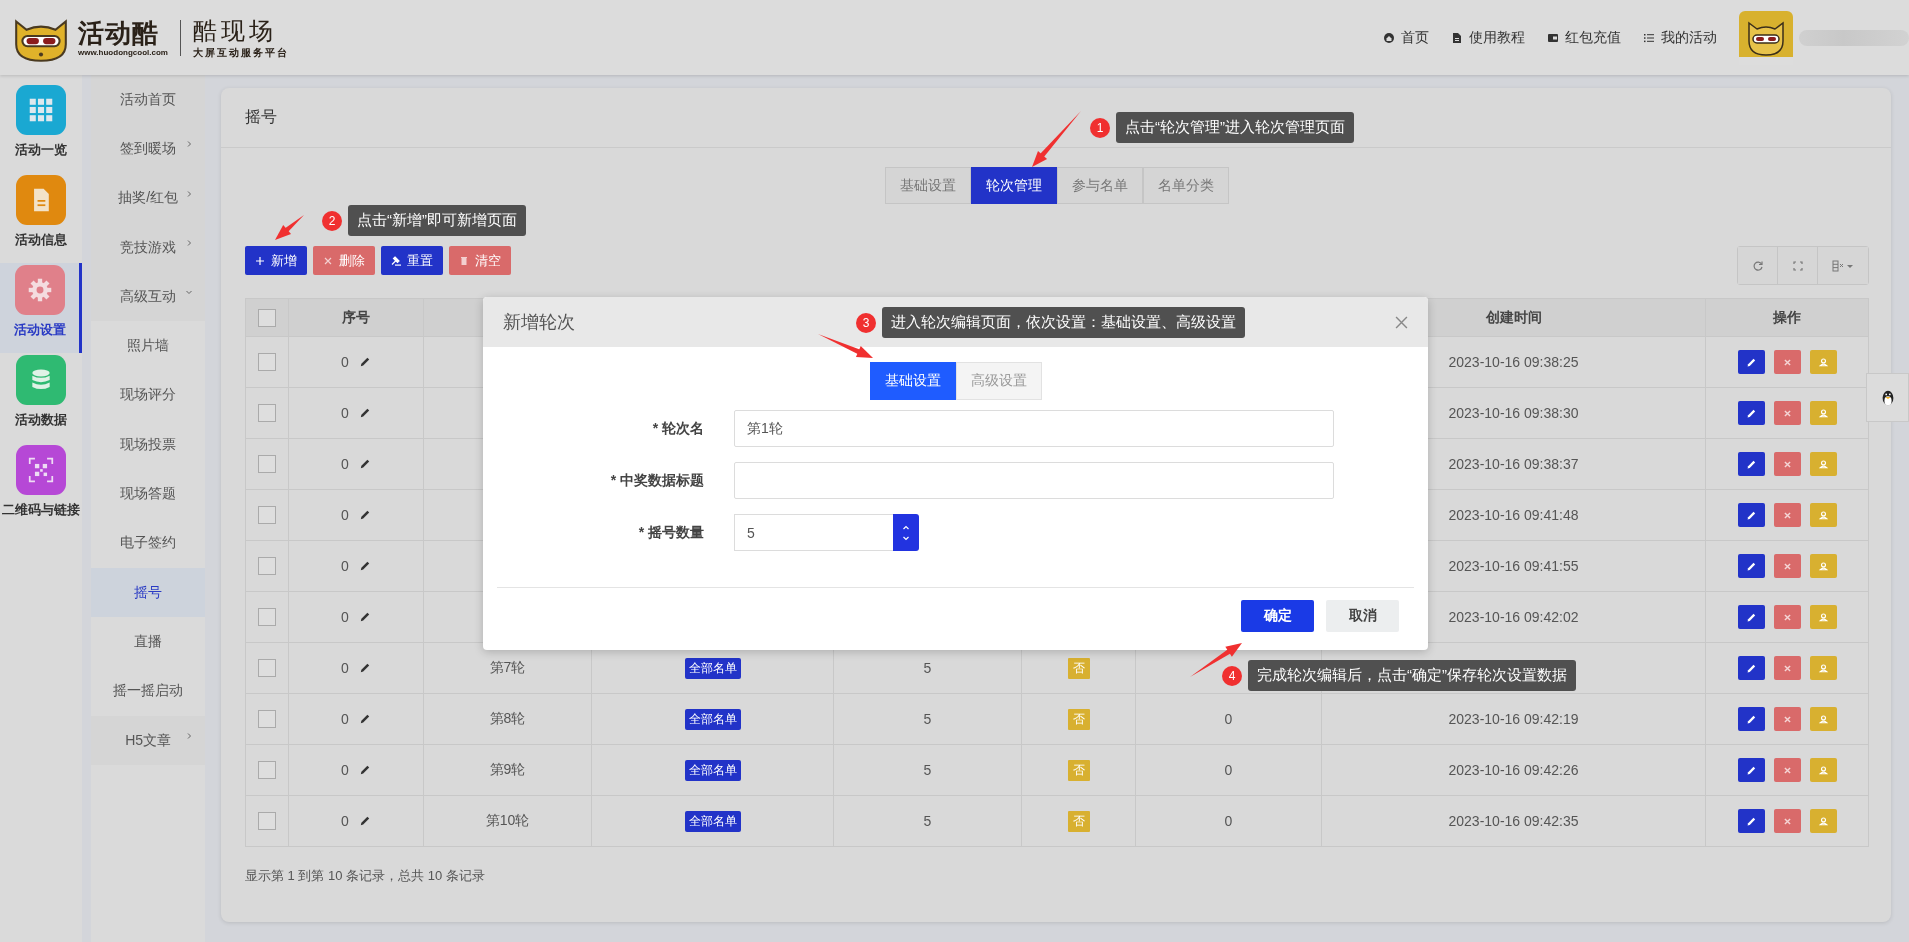 The height and width of the screenshot is (942, 1909). What do you see at coordinates (41, 128) in the screenshot?
I see `rail-item: 活动一览` at bounding box center [41, 128].